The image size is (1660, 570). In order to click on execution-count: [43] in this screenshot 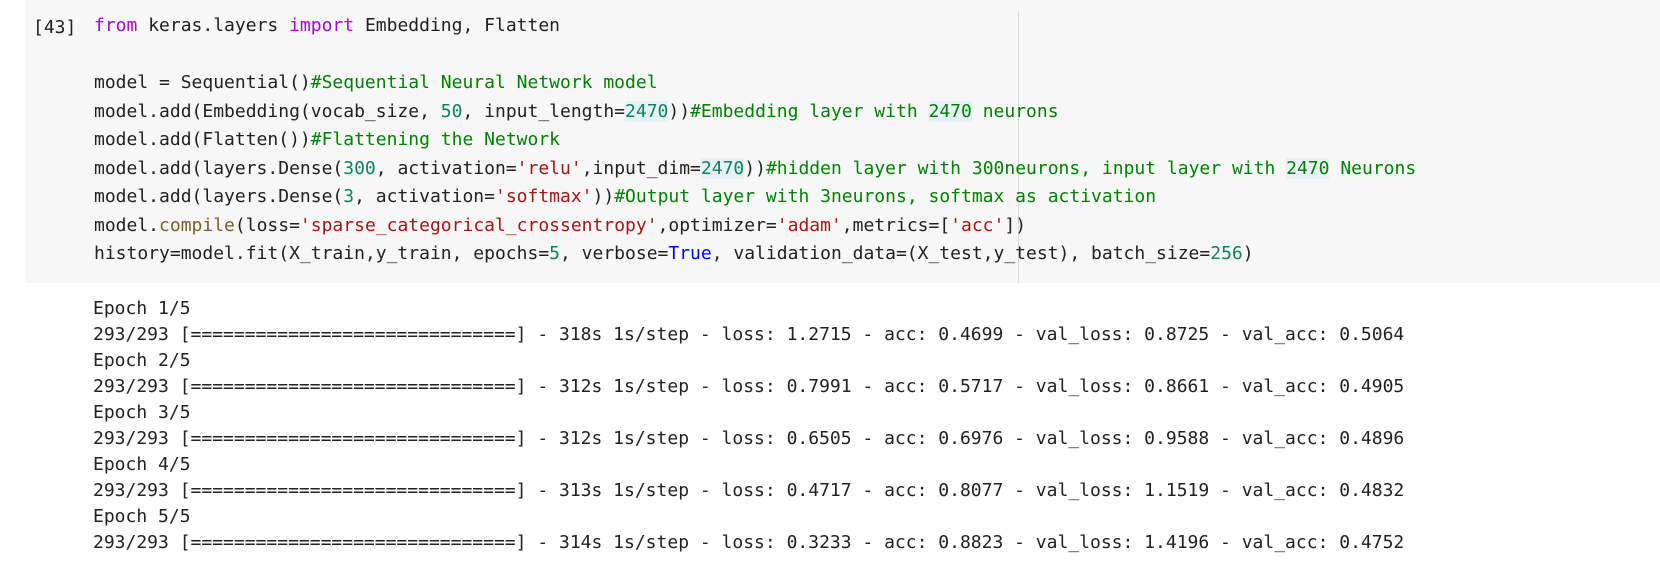, I will do `click(55, 27)`.